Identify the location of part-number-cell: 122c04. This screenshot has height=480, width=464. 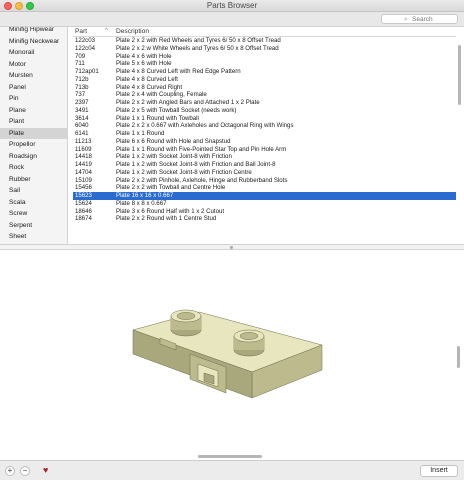
(85, 48).